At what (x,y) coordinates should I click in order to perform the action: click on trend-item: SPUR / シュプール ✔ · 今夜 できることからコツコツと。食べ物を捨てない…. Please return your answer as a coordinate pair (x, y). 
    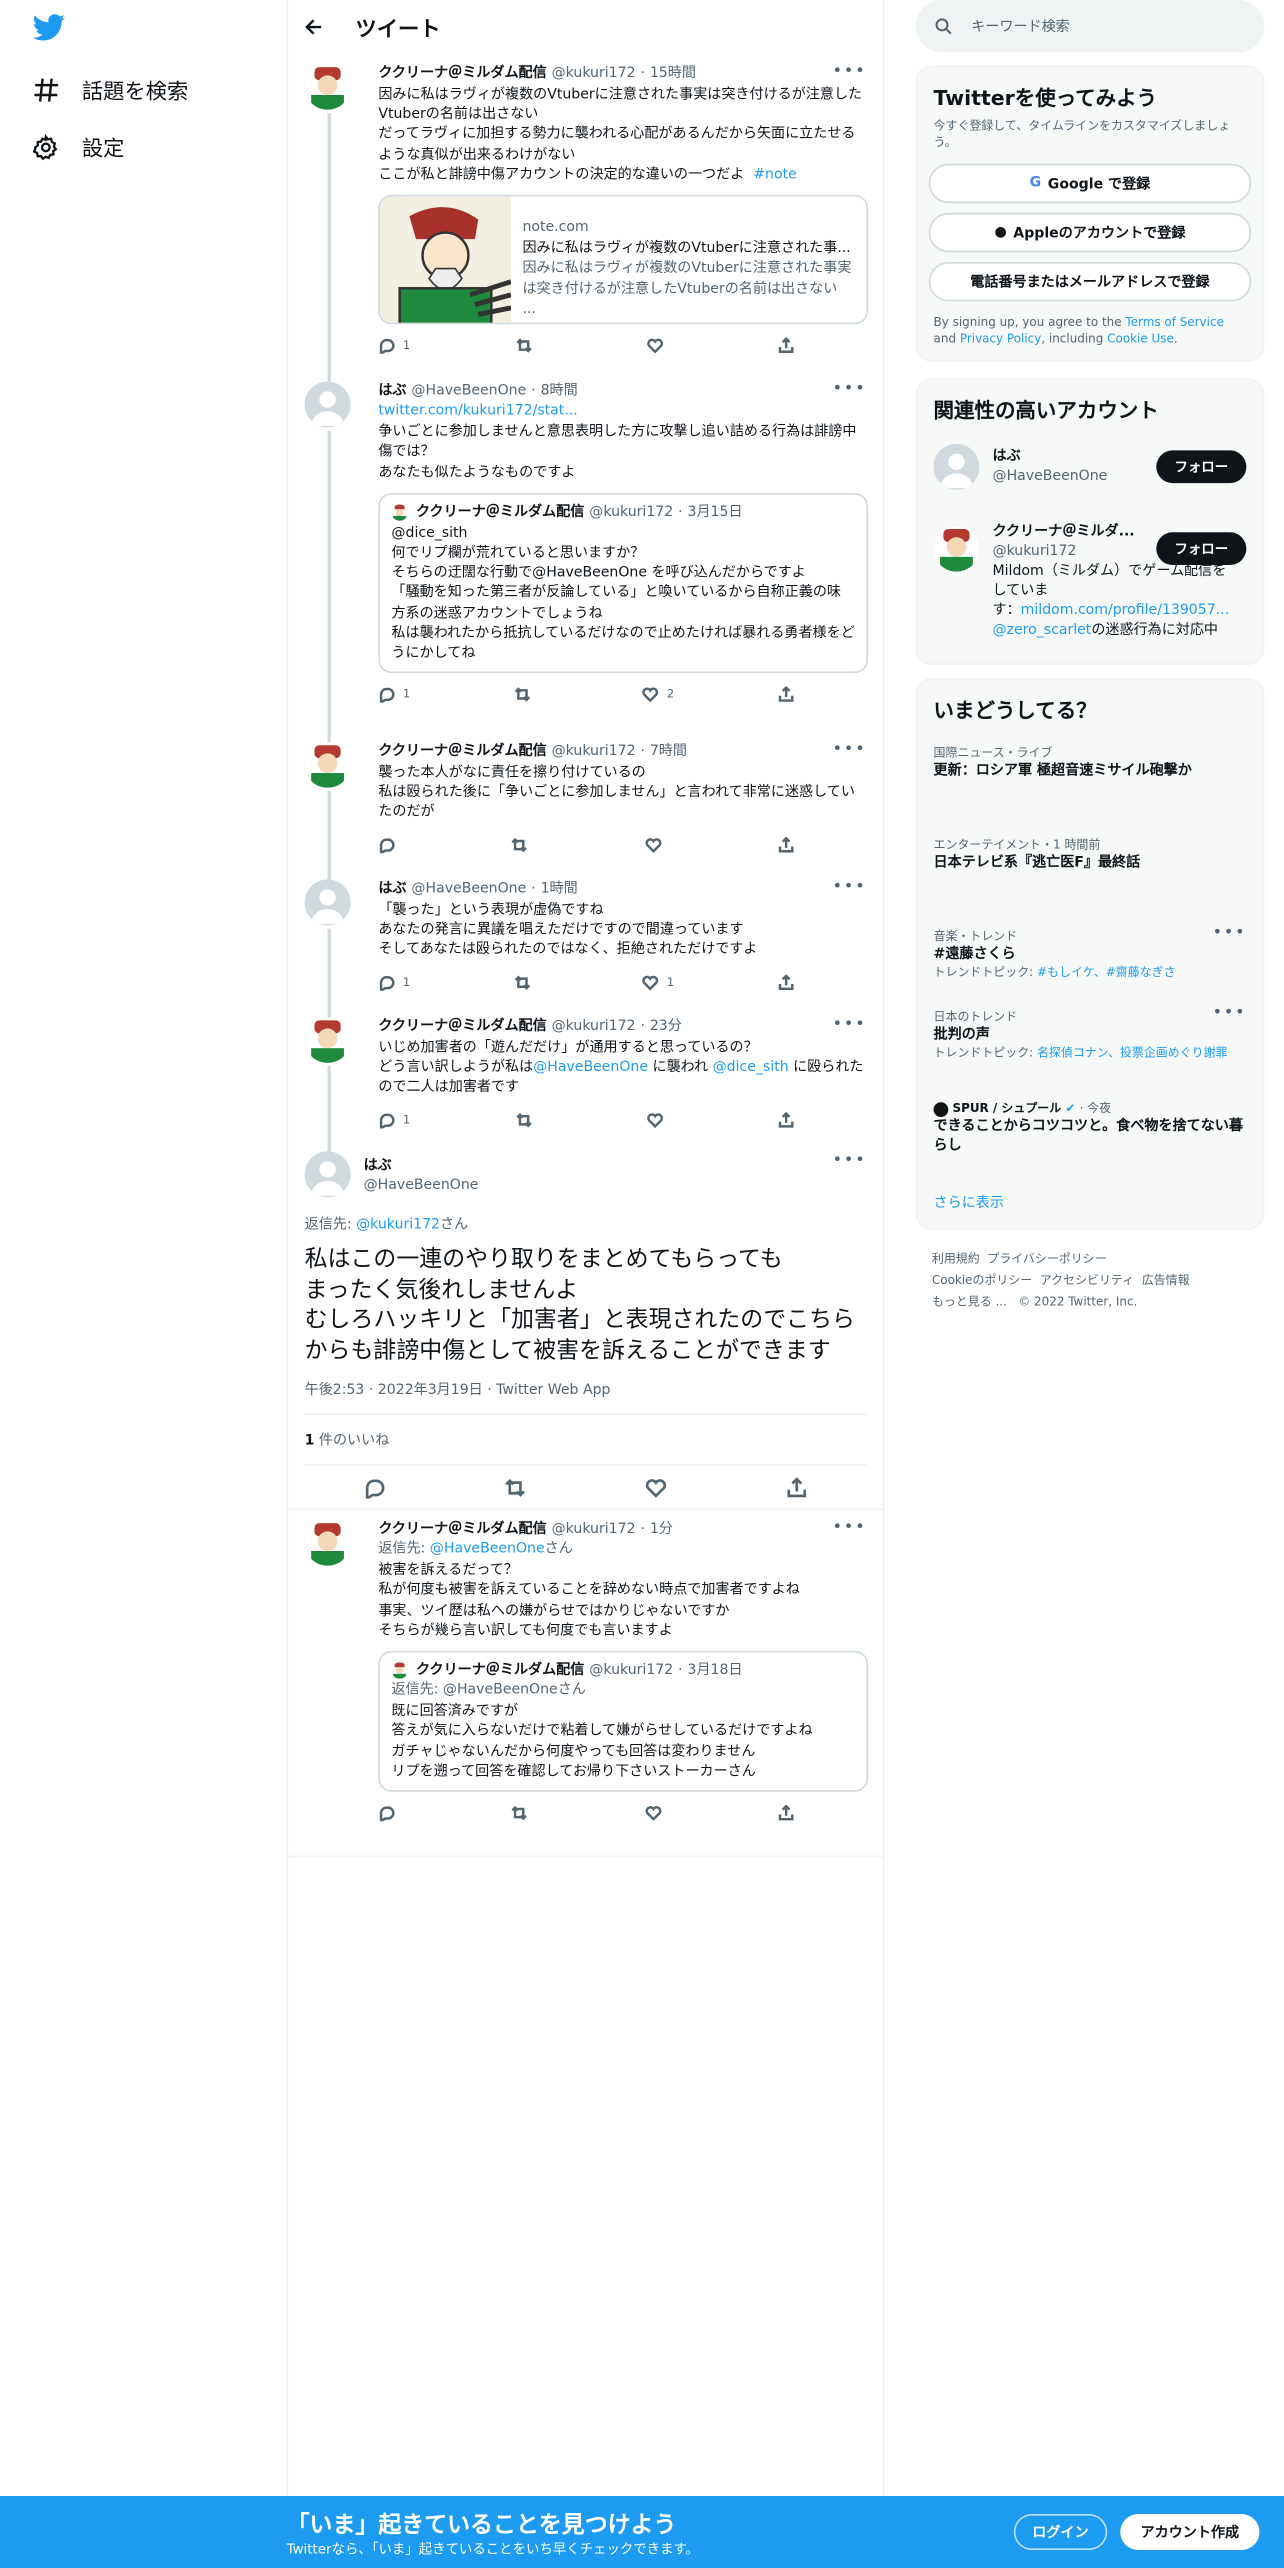
    Looking at the image, I should click on (1090, 1148).